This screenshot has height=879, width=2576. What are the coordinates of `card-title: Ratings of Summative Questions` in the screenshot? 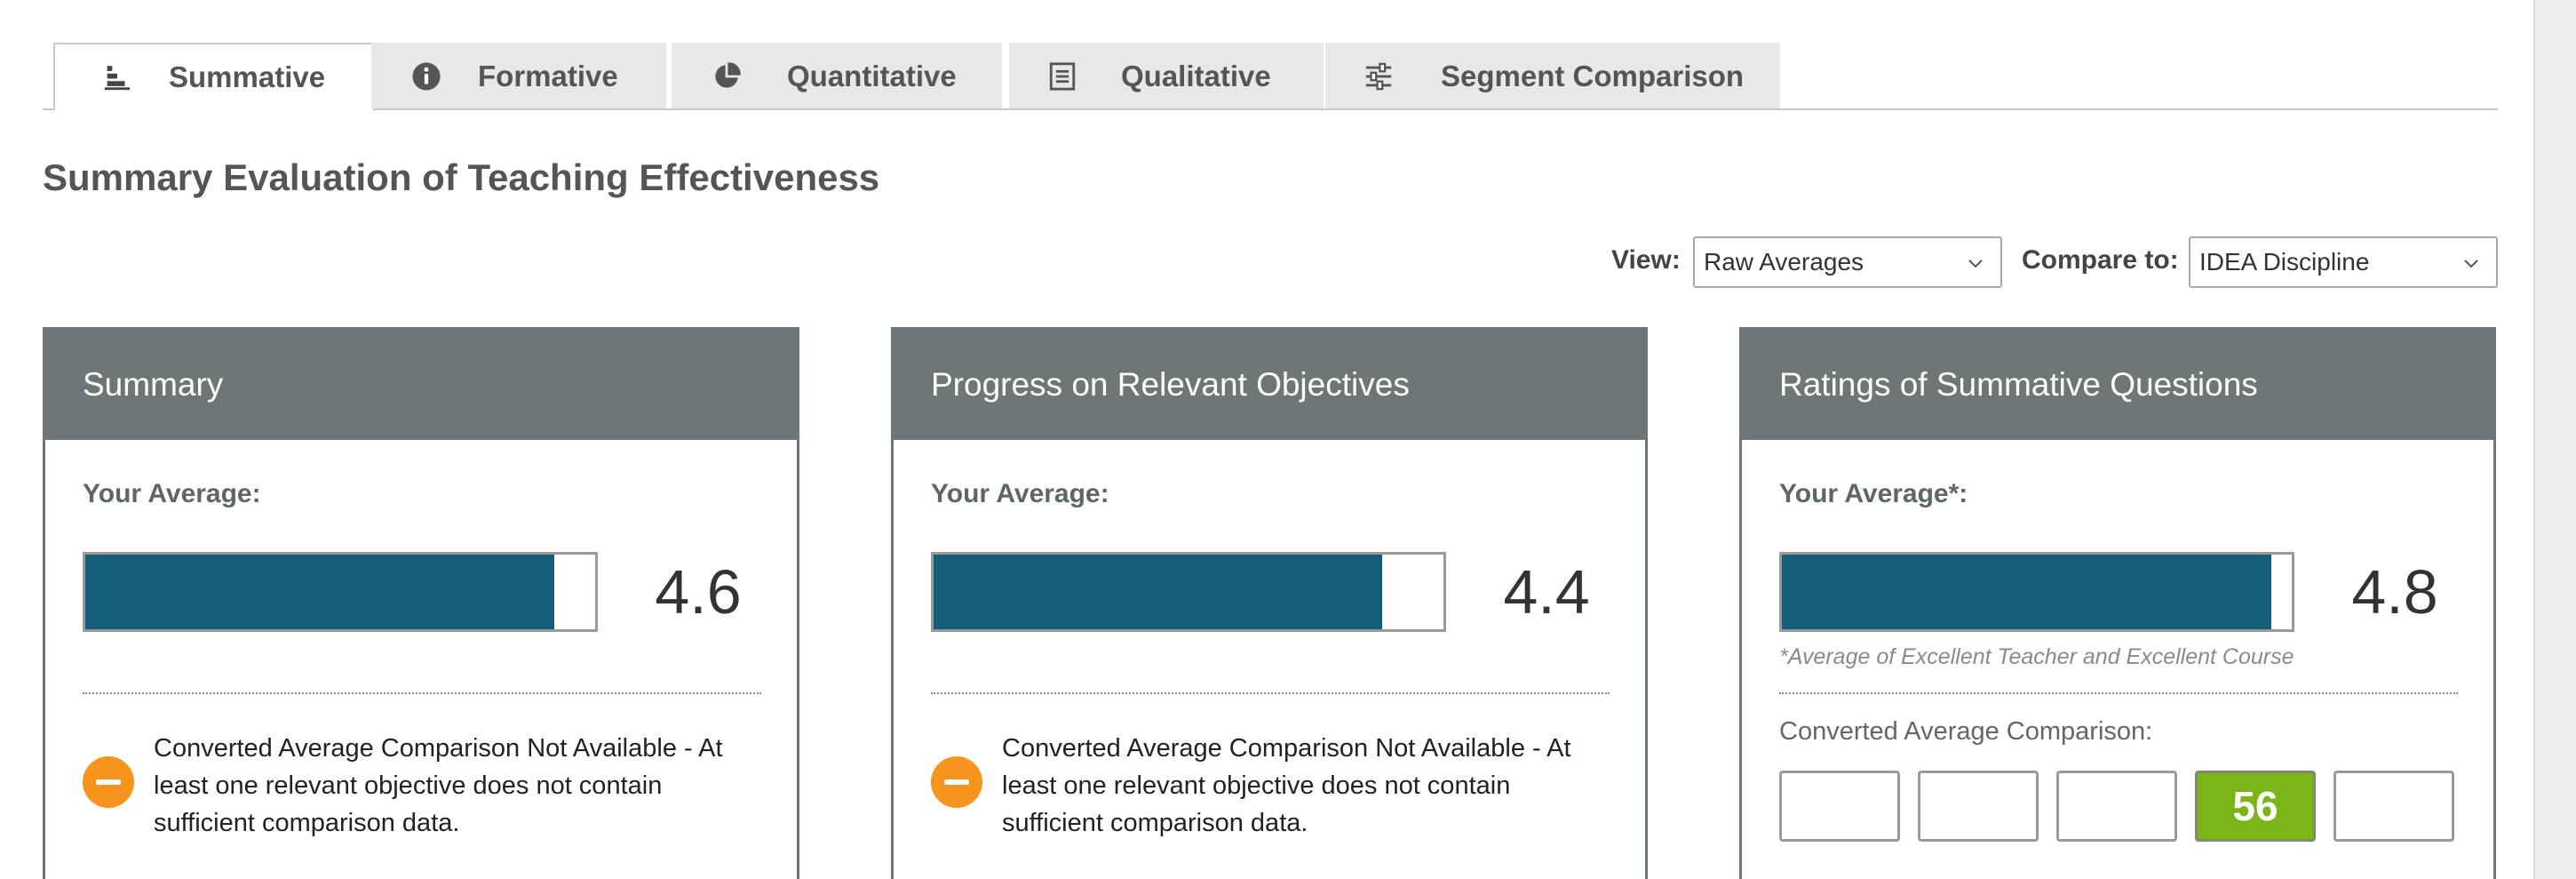 It's located at (2117, 385).